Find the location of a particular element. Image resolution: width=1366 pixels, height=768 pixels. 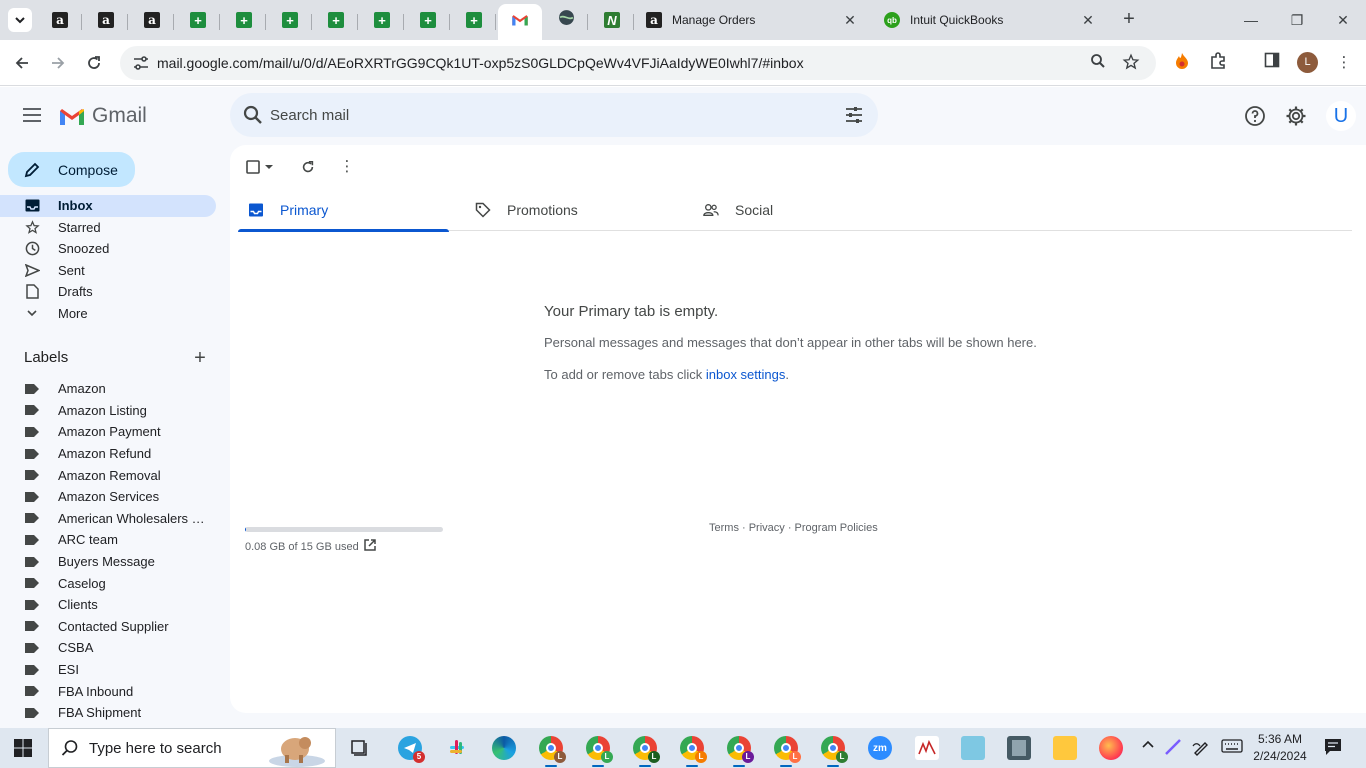

more-options-button: ⋮ is located at coordinates (347, 167).